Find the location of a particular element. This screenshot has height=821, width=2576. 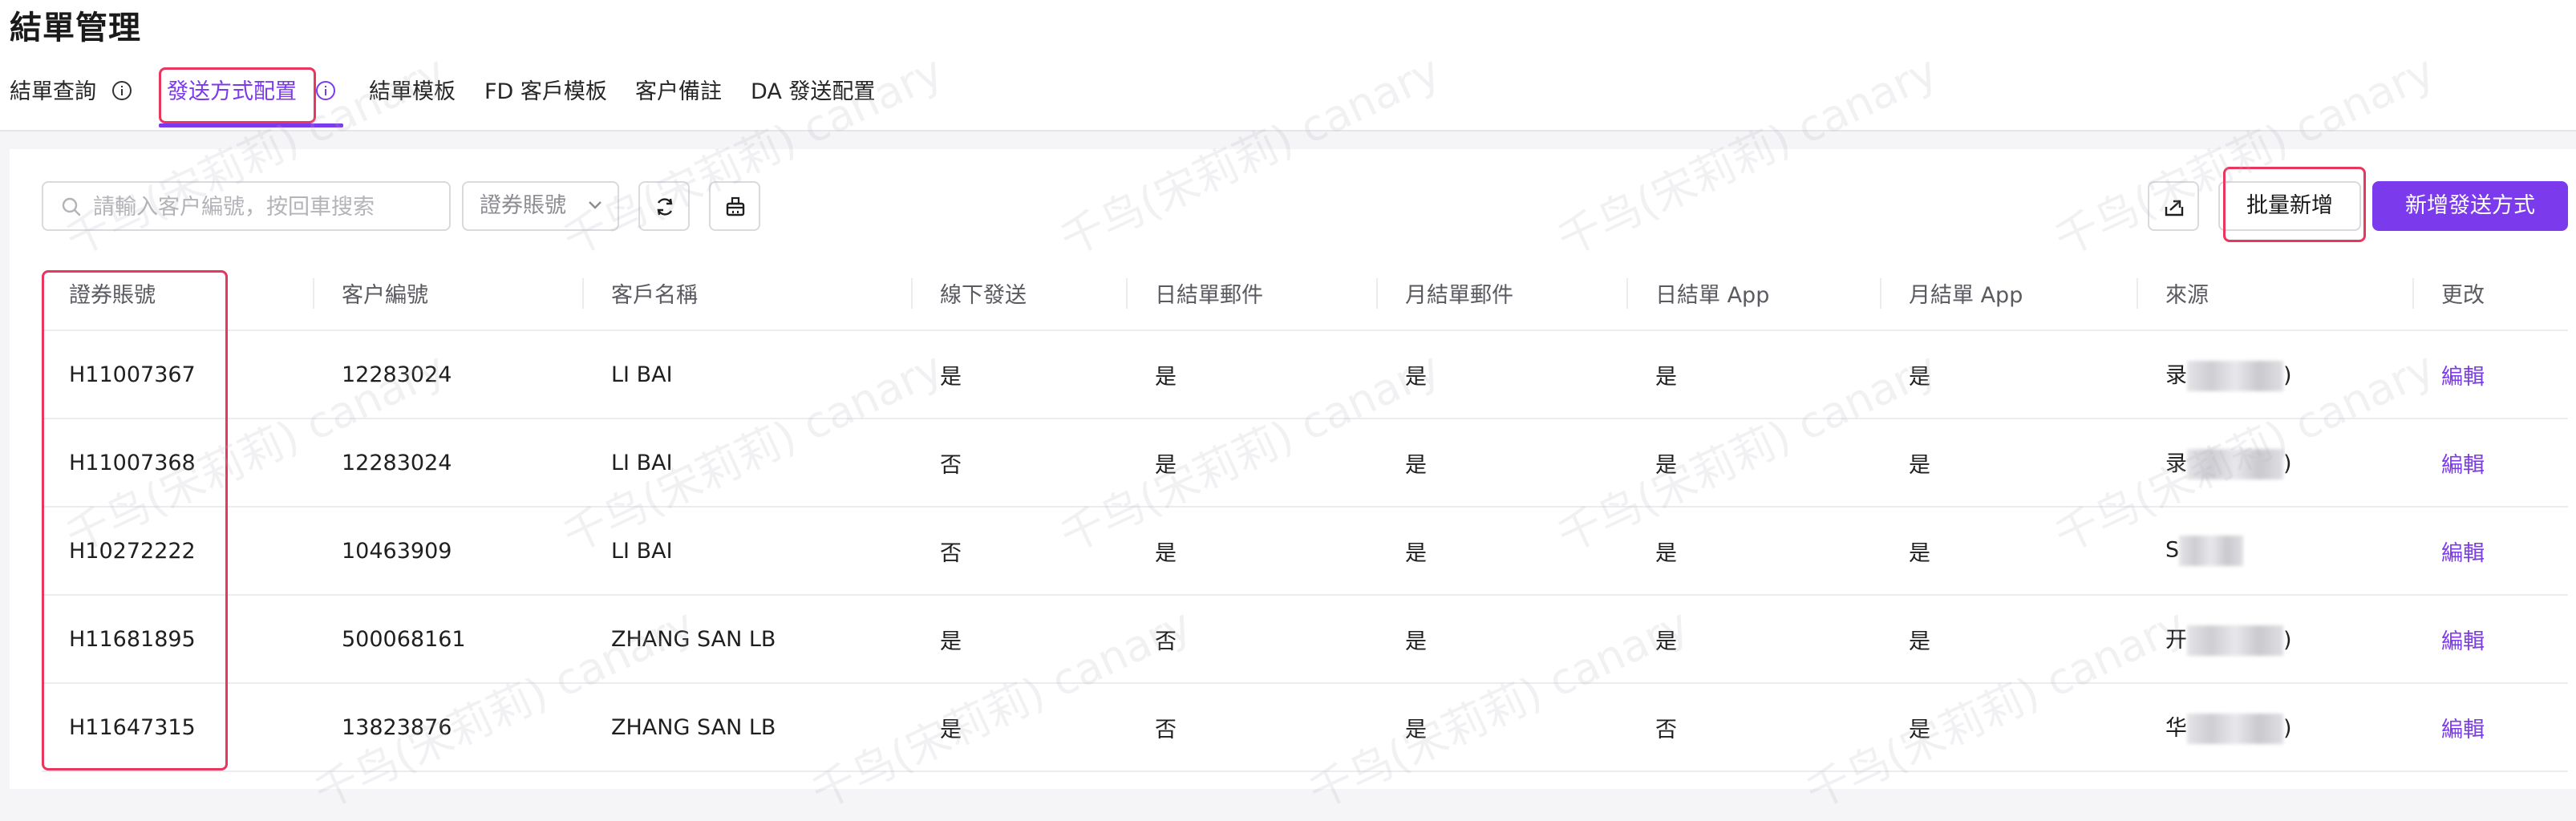

tab-statement-template: 結單模板 is located at coordinates (412, 95).